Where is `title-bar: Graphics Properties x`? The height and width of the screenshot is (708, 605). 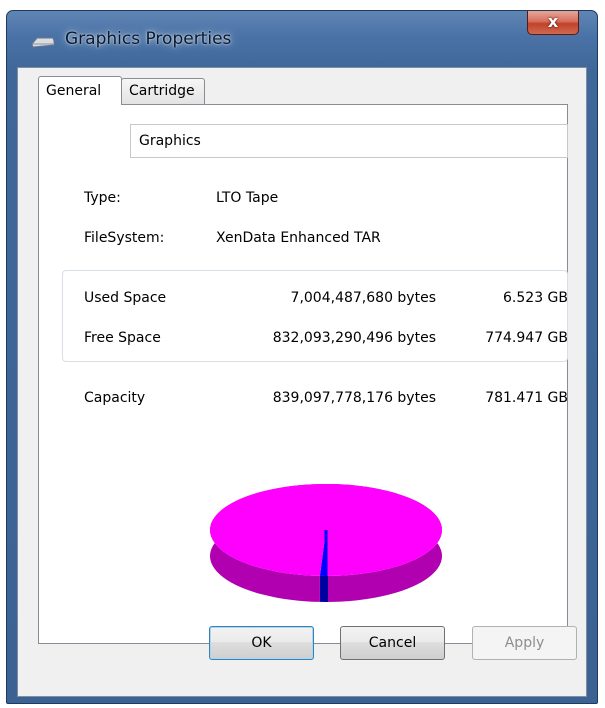
title-bar: Graphics Properties x is located at coordinates (302, 39).